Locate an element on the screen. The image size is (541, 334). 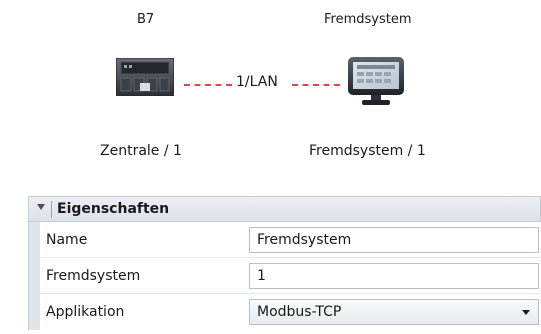
property-row-name: Name Fremdsystem is located at coordinates (284, 240).